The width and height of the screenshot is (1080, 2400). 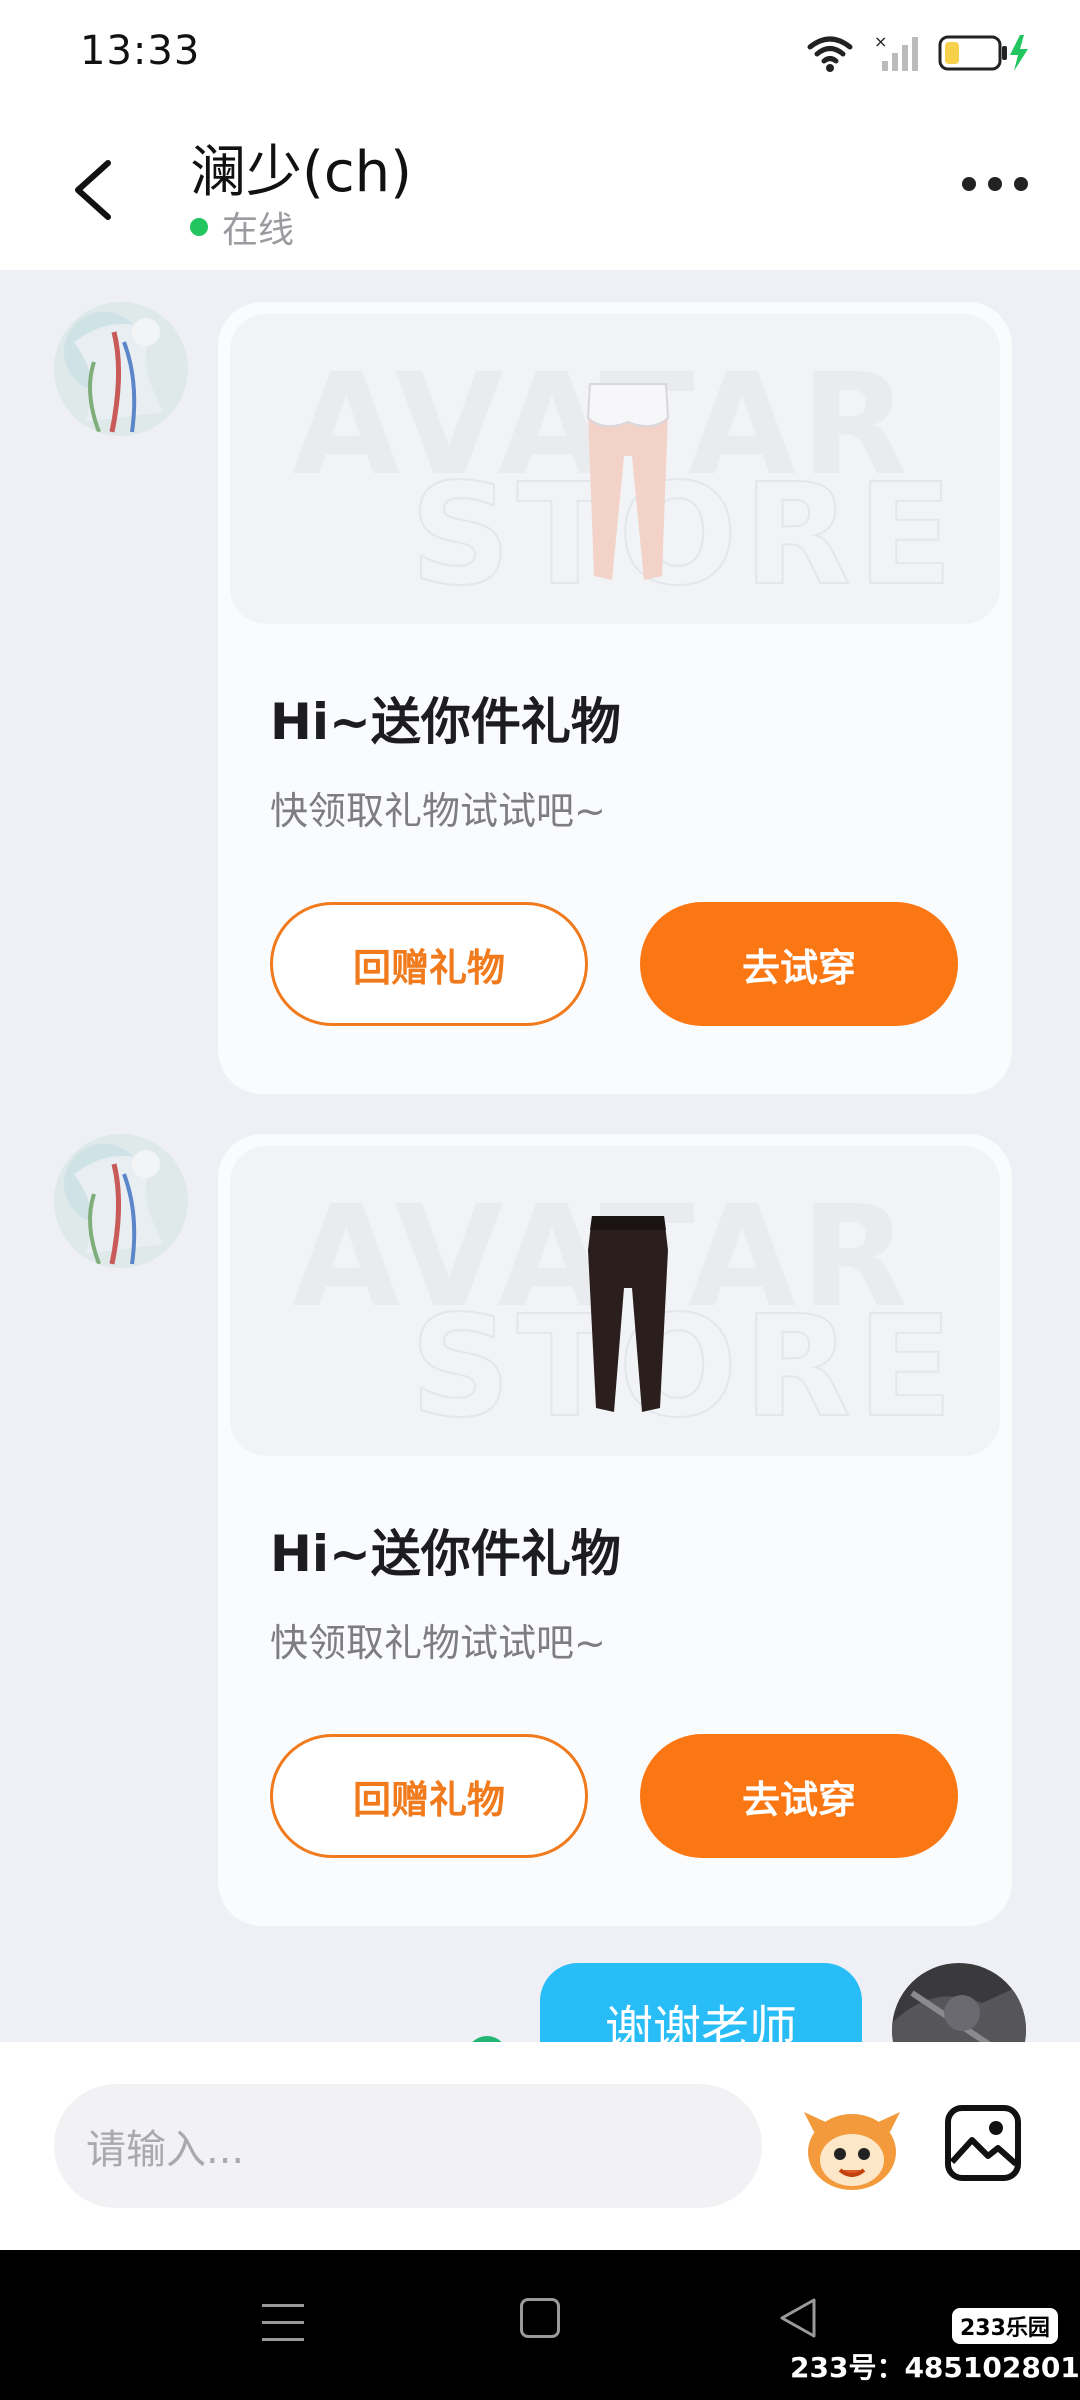 What do you see at coordinates (983, 53) in the screenshot?
I see `battery-icon` at bounding box center [983, 53].